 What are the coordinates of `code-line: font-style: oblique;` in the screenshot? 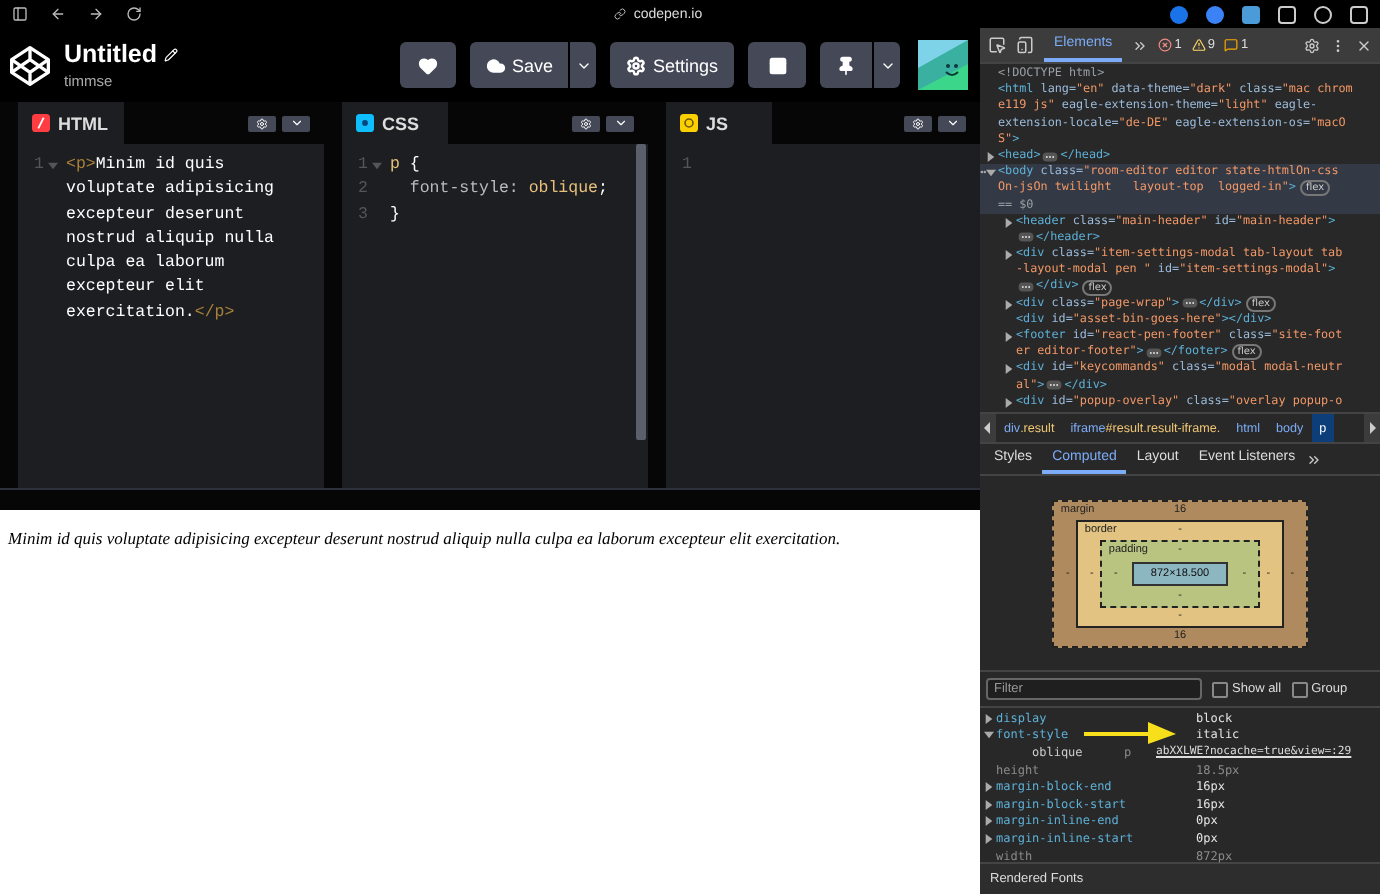 It's located at (508, 190).